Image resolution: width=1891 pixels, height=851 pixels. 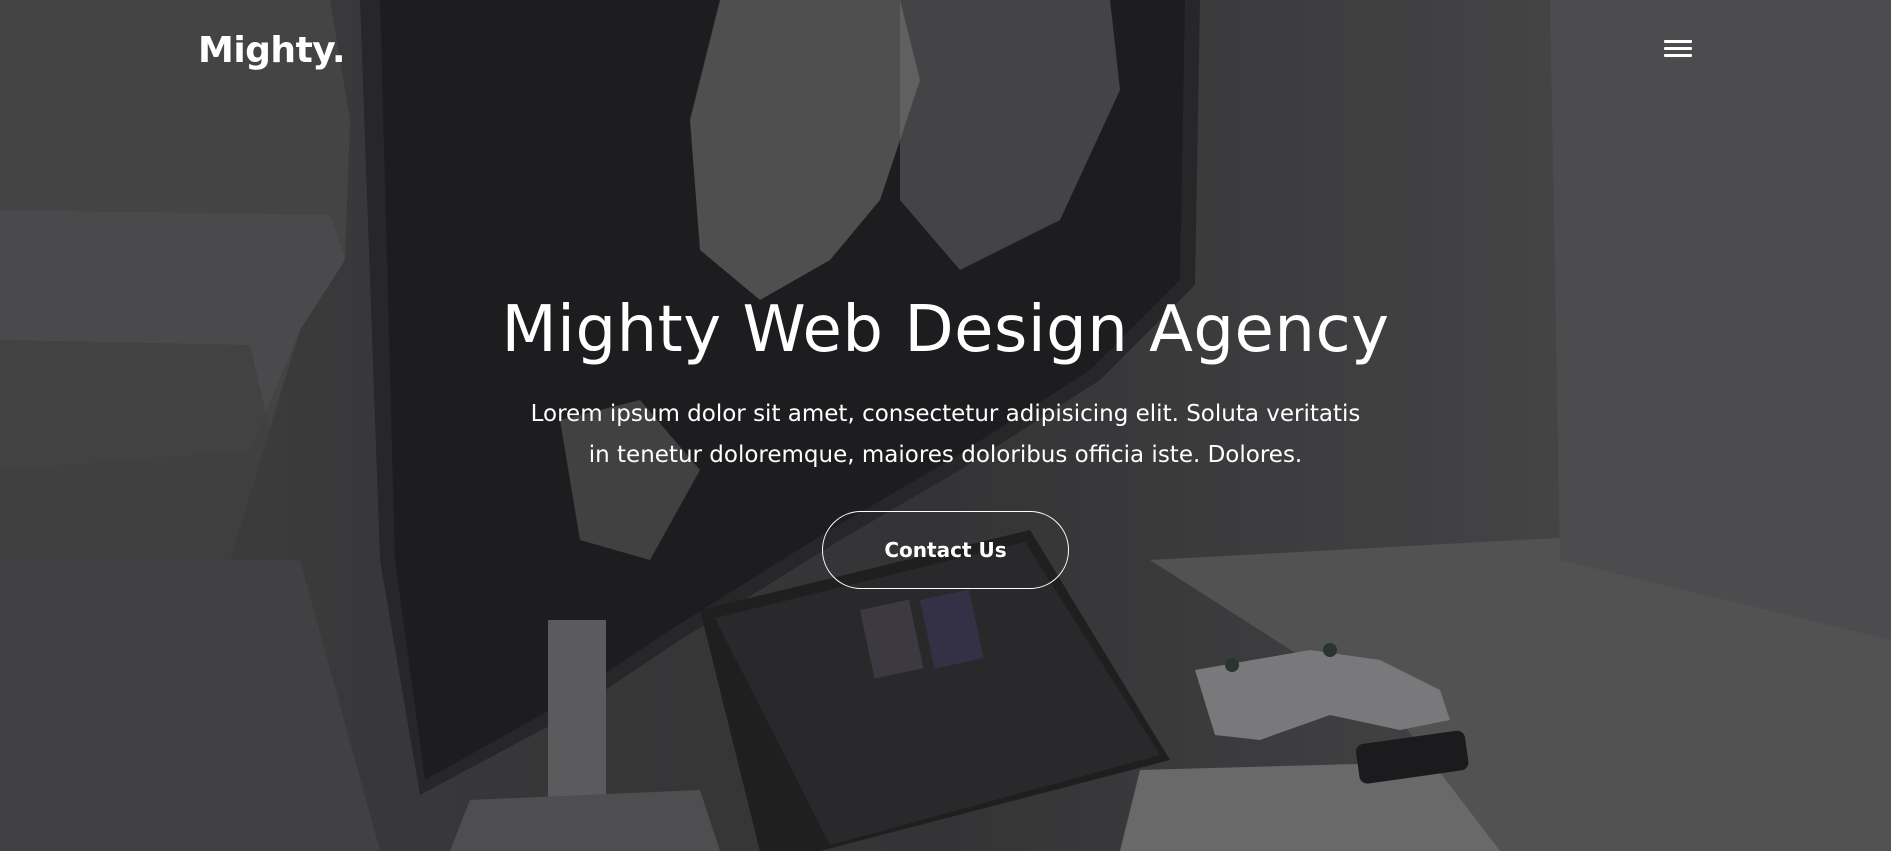 I want to click on hero-title: Mighty Web Design Agency, so click(x=945, y=330).